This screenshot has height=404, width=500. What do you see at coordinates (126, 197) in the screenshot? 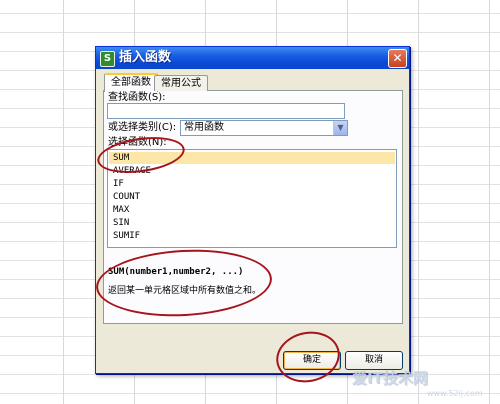
I see `function-item-count: COUNT` at bounding box center [126, 197].